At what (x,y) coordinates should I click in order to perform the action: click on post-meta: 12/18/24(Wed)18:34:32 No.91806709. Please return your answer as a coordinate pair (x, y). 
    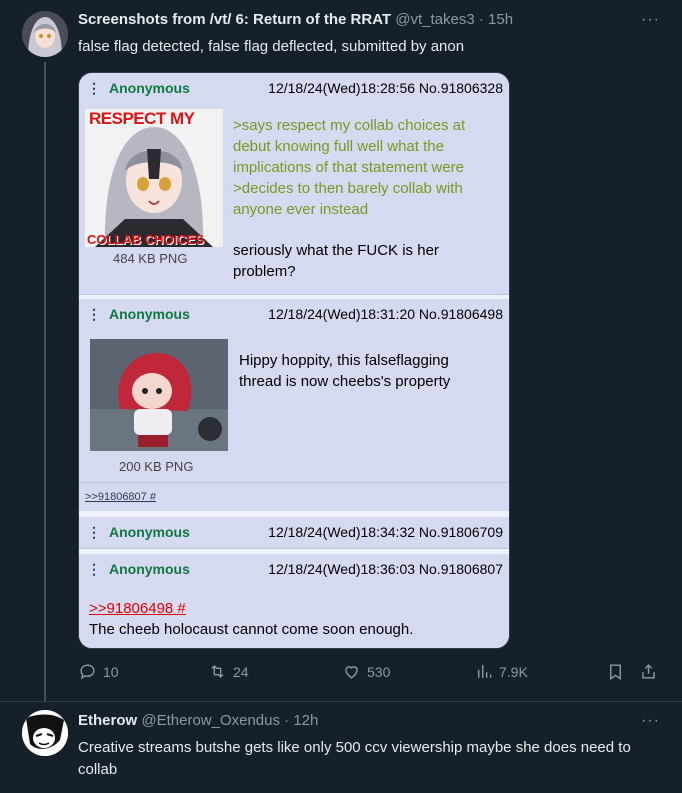
    Looking at the image, I should click on (385, 532).